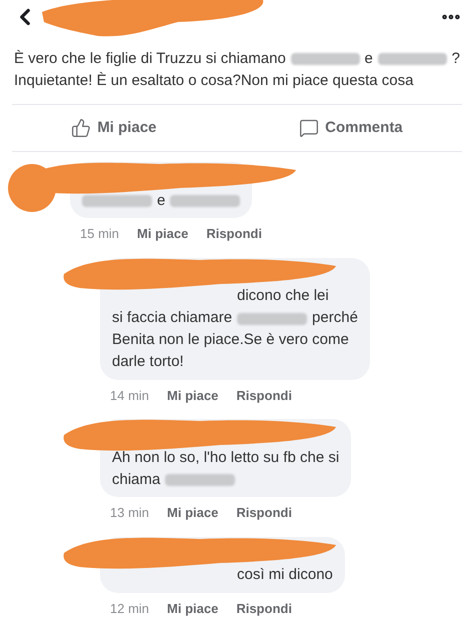  I want to click on comment-text: chiama, so click(136, 480).